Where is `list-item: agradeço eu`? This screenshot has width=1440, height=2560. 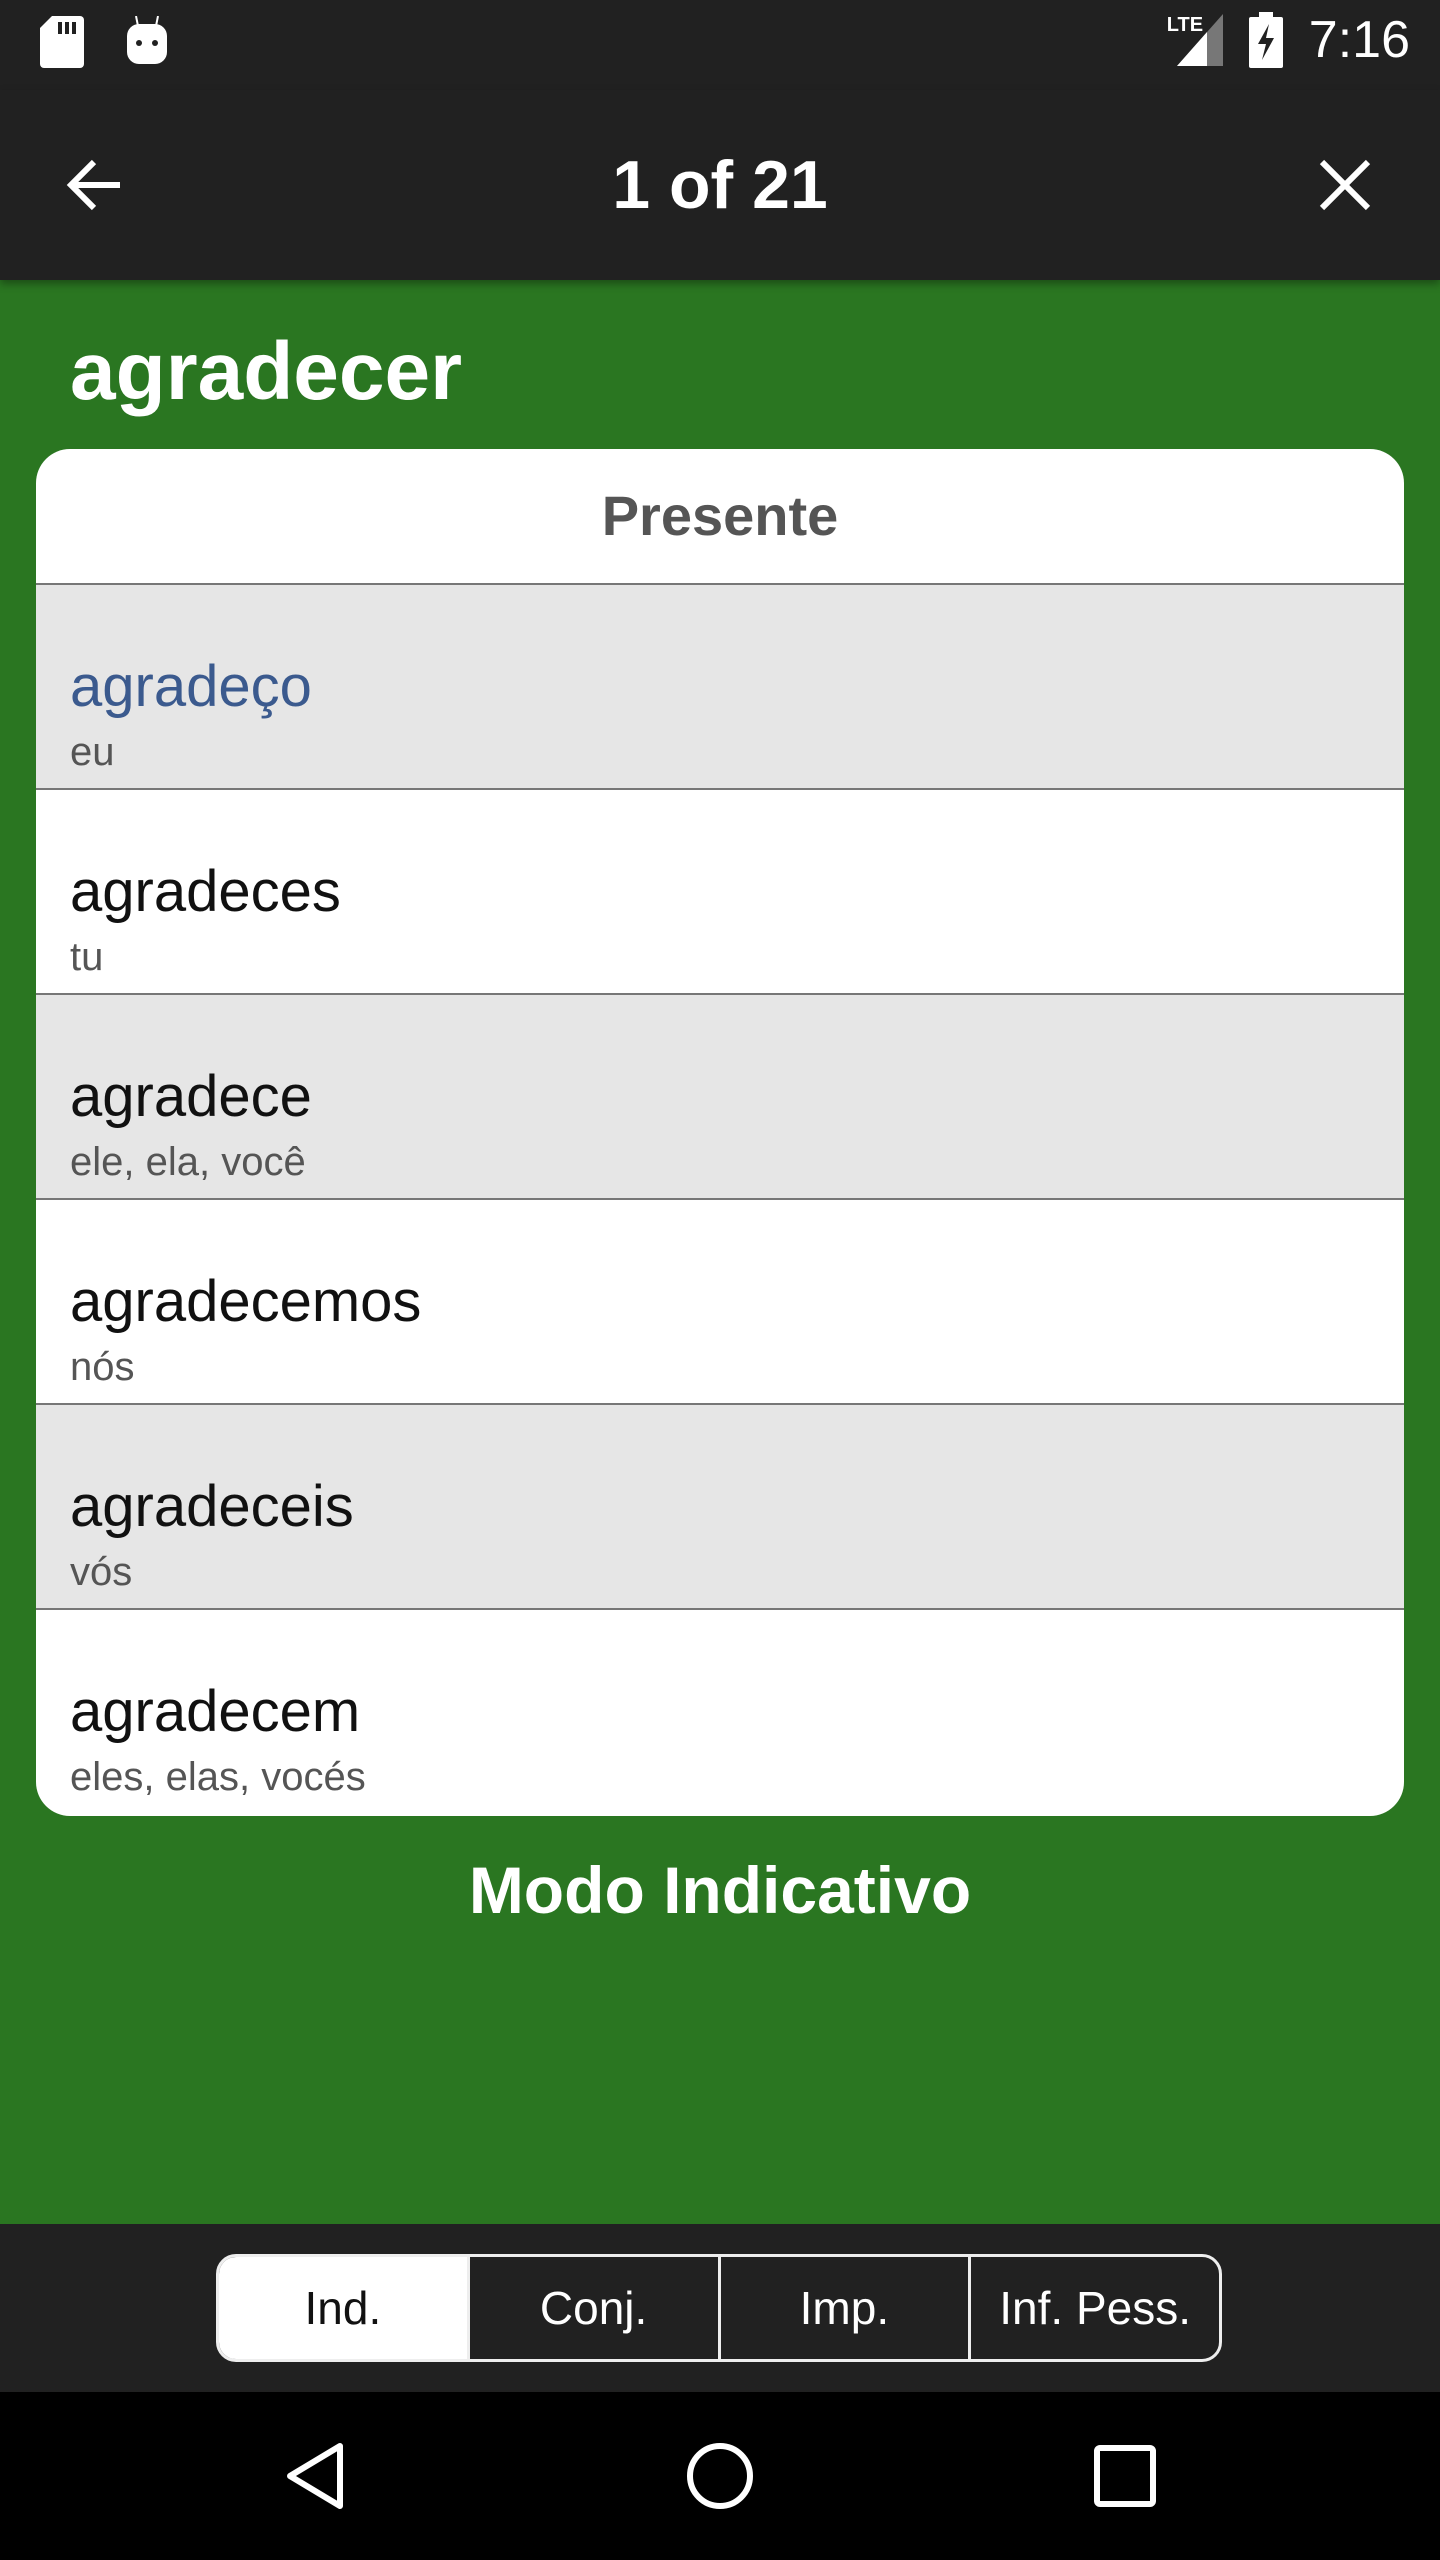
list-item: agradeço eu is located at coordinates (720, 687).